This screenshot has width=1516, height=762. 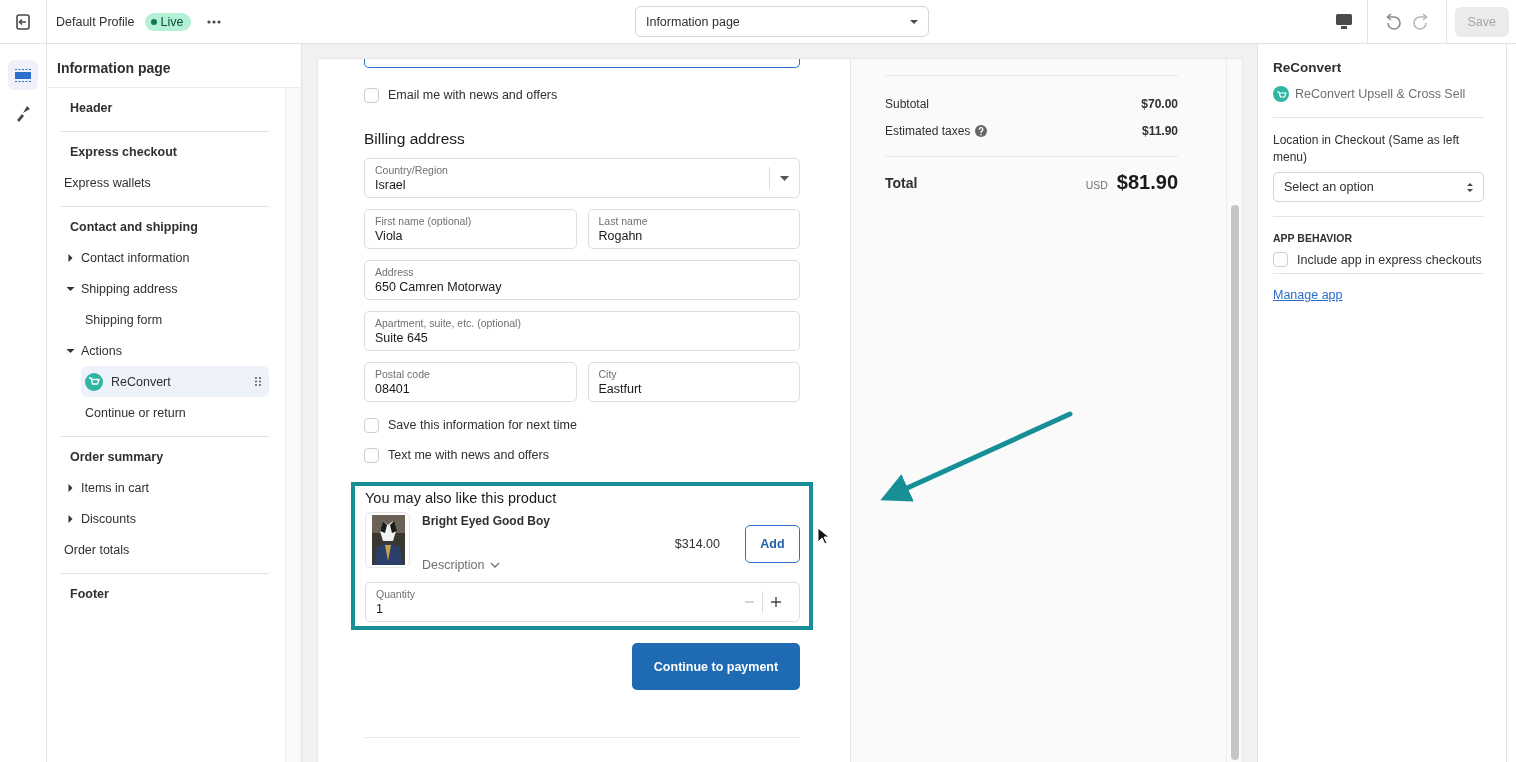 I want to click on input-field: Last name Rogahn, so click(x=693, y=229).